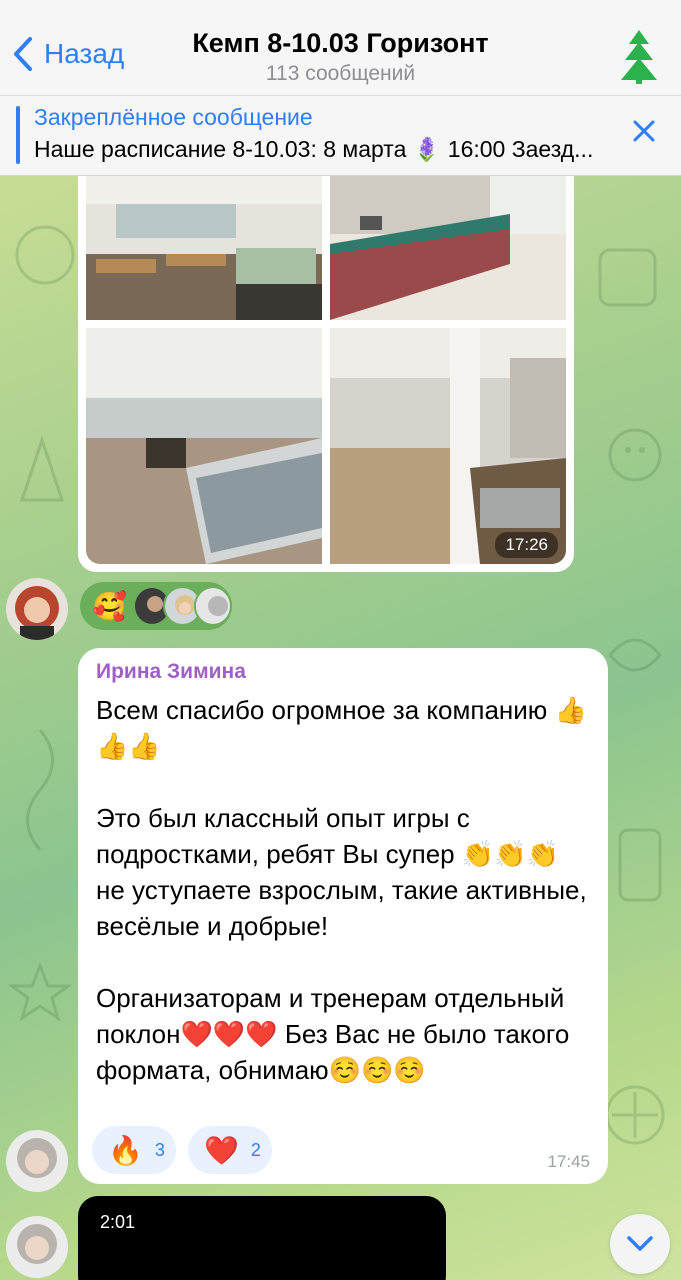 The width and height of the screenshot is (681, 1280). I want to click on reaction-emoji: 🥰, so click(109, 606).